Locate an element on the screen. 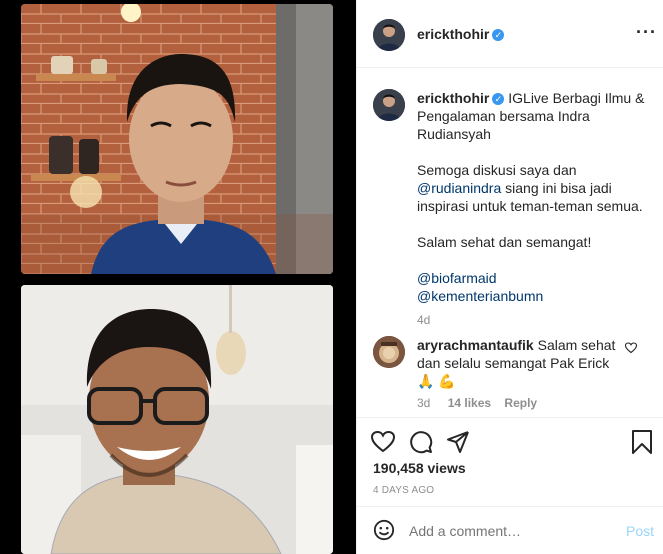 This screenshot has width=663, height=554. header-author: erickthohir ✓ is located at coordinates (461, 35).